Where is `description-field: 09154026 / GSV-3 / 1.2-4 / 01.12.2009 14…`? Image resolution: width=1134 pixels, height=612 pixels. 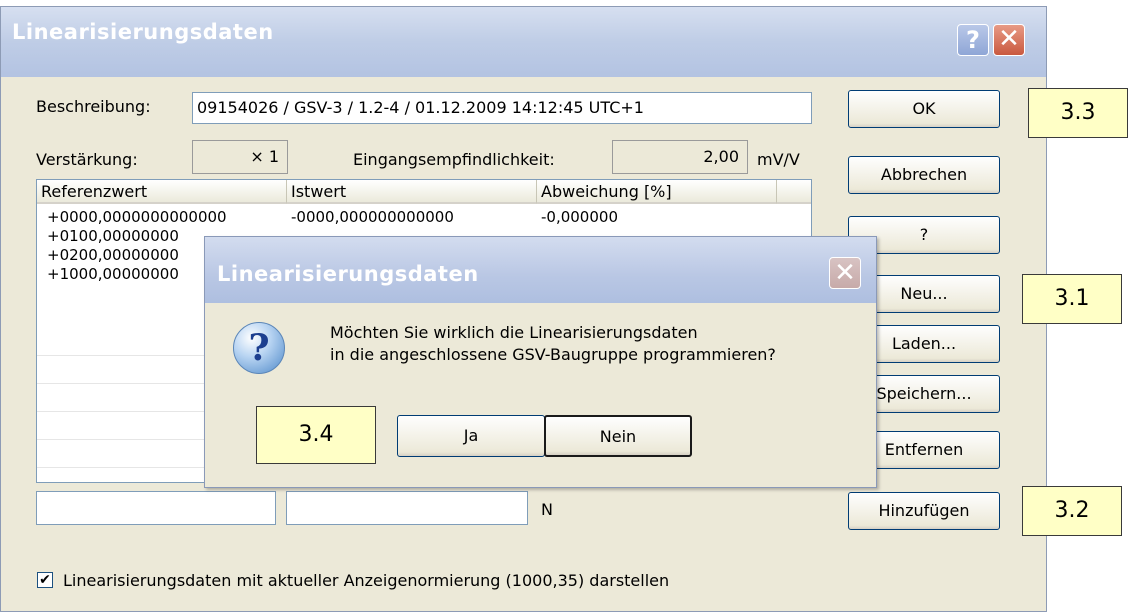 description-field: 09154026 / GSV-3 / 1.2-4 / 01.12.2009 14… is located at coordinates (502, 108).